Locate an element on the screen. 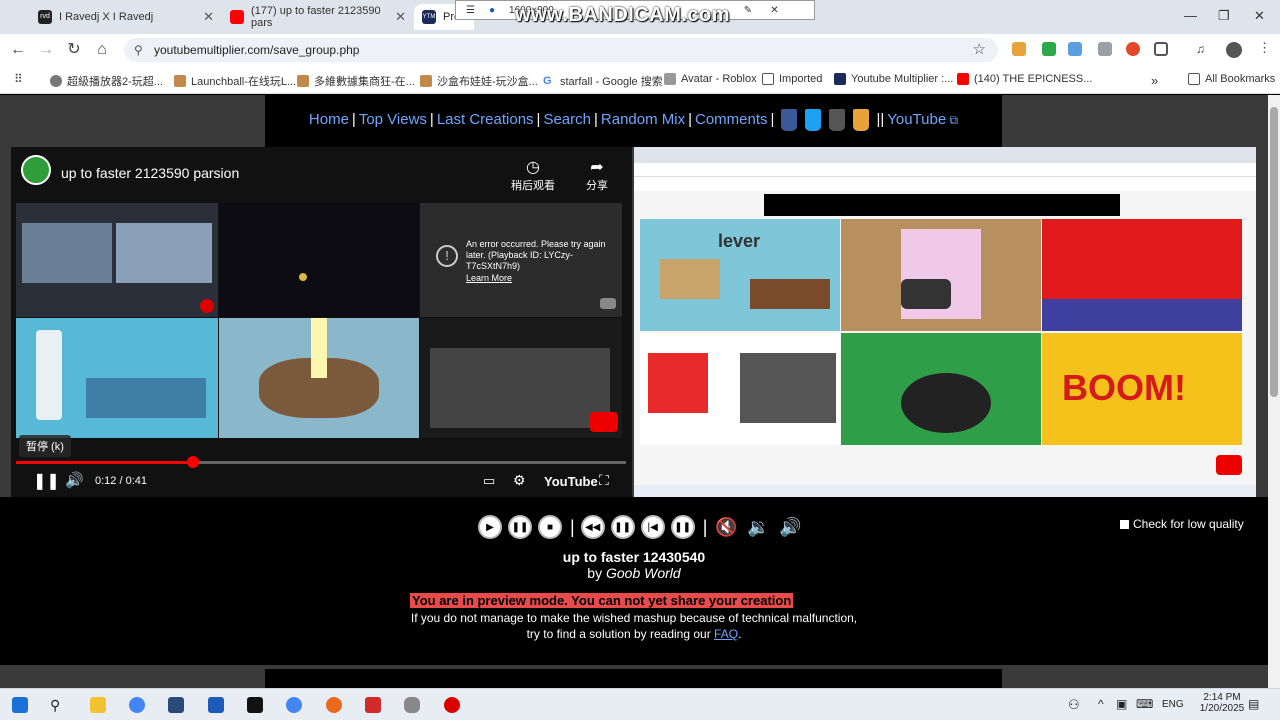 The width and height of the screenshot is (1280, 720). puzzle-icon is located at coordinates (1161, 49).